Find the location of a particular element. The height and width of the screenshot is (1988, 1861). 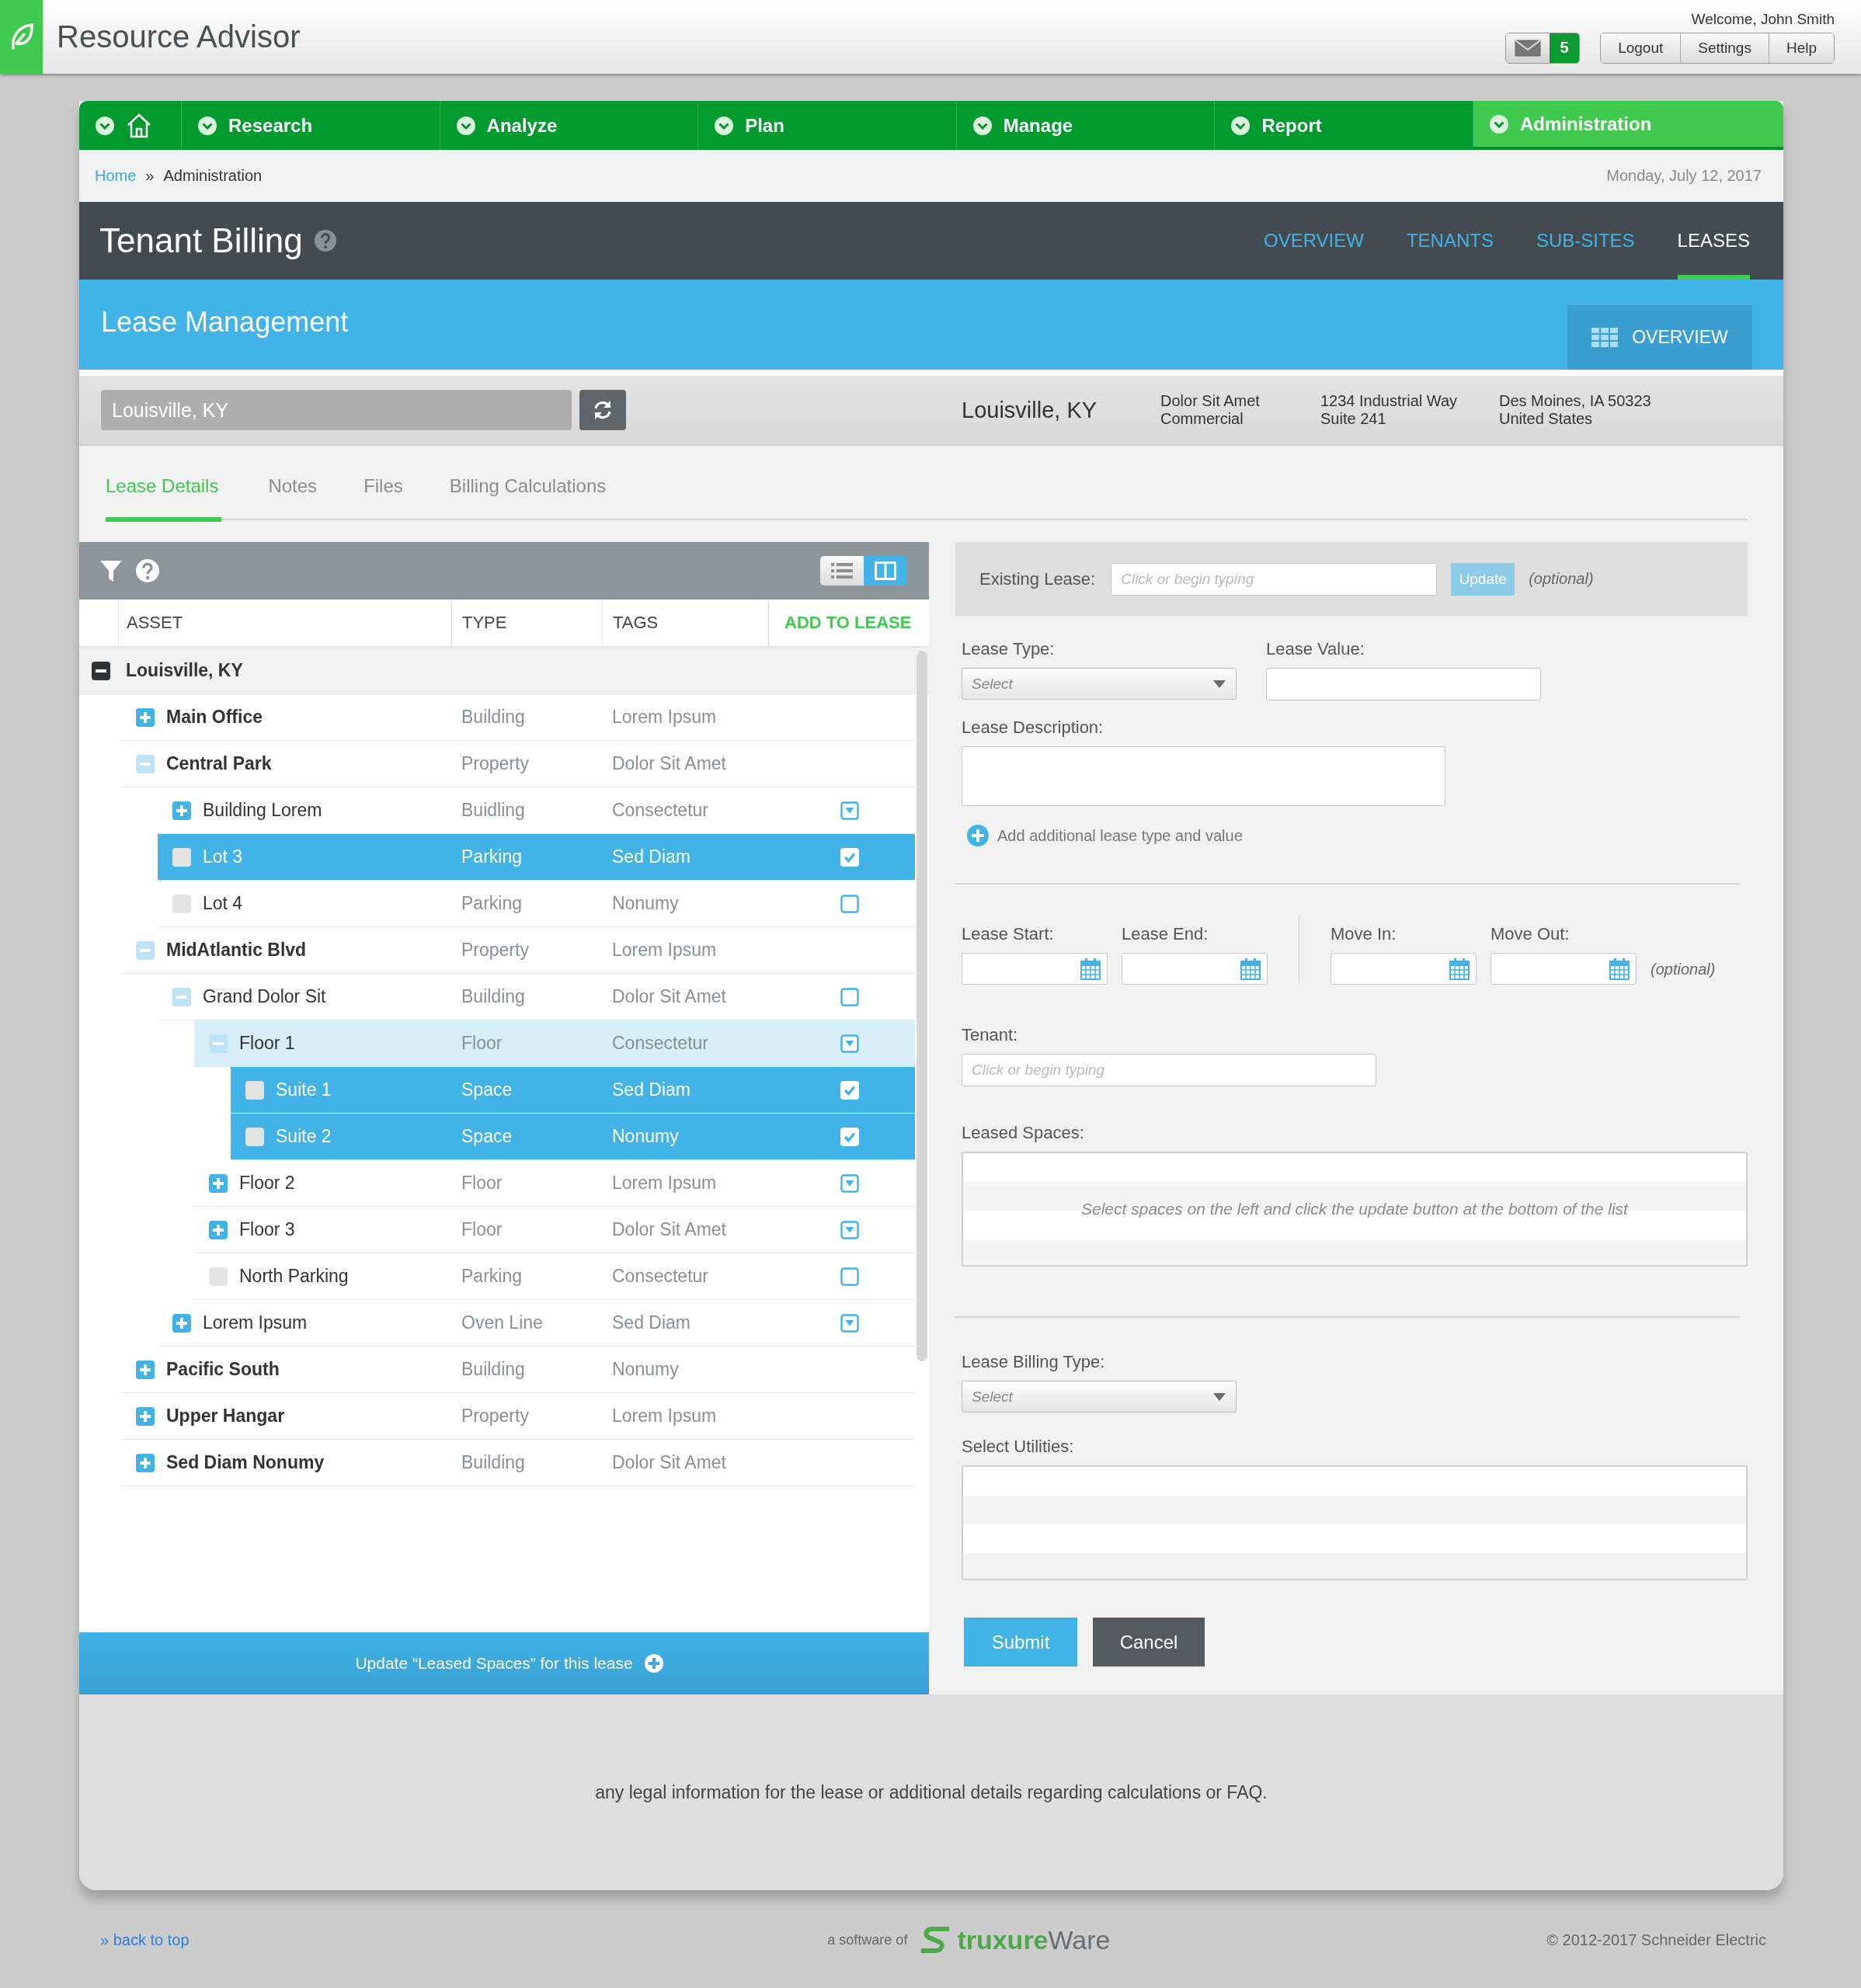

brand-logo-text: truxureWare is located at coordinates (1034, 1939).